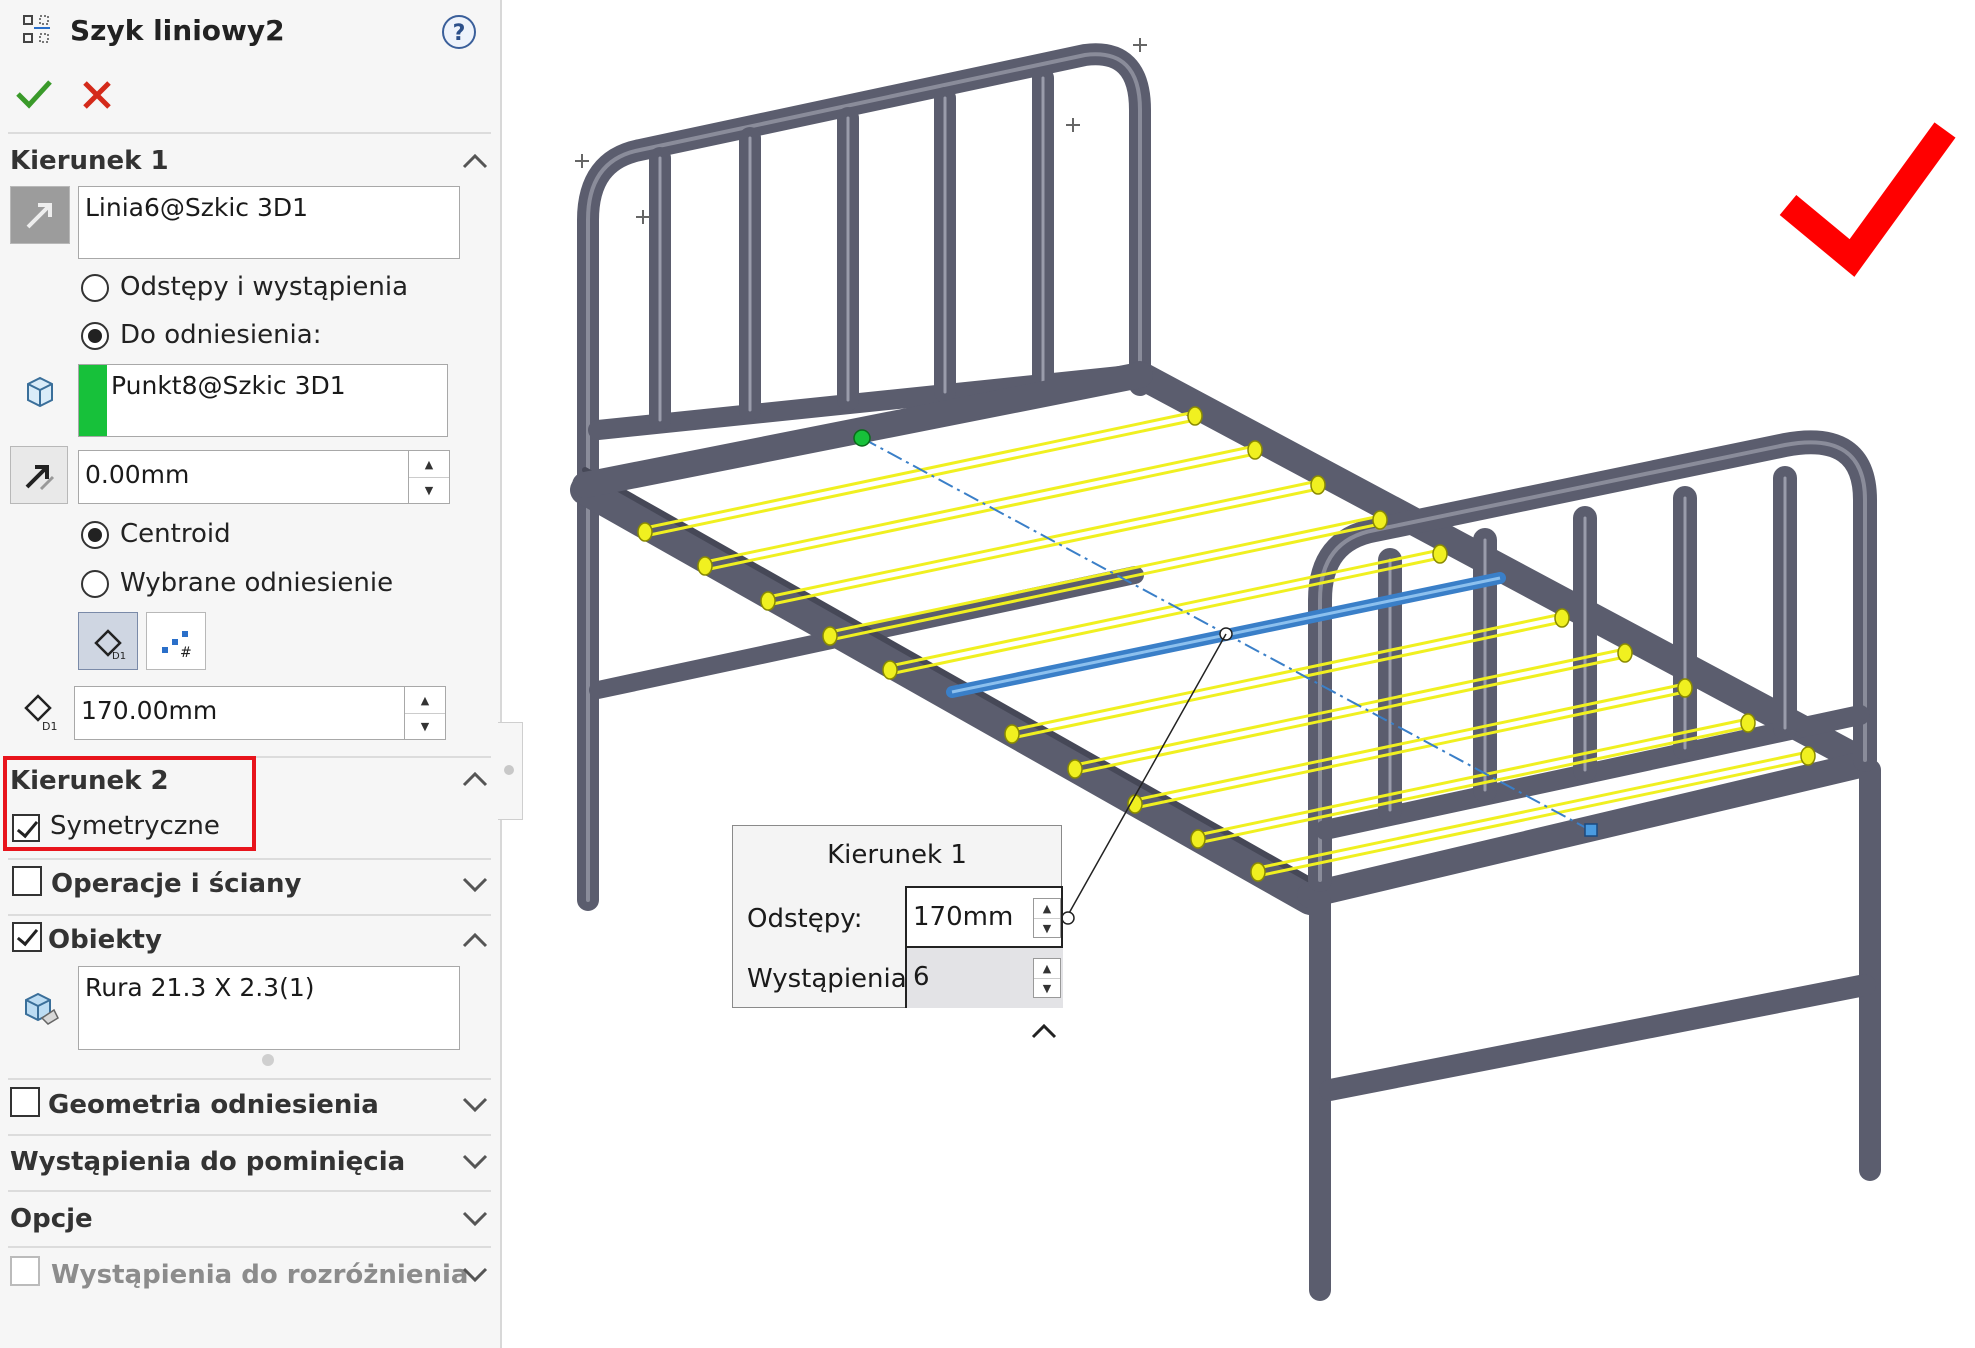 The height and width of the screenshot is (1348, 1975). What do you see at coordinates (213, 1105) in the screenshot?
I see `reference-geometry-header: Geometria odniesienia` at bounding box center [213, 1105].